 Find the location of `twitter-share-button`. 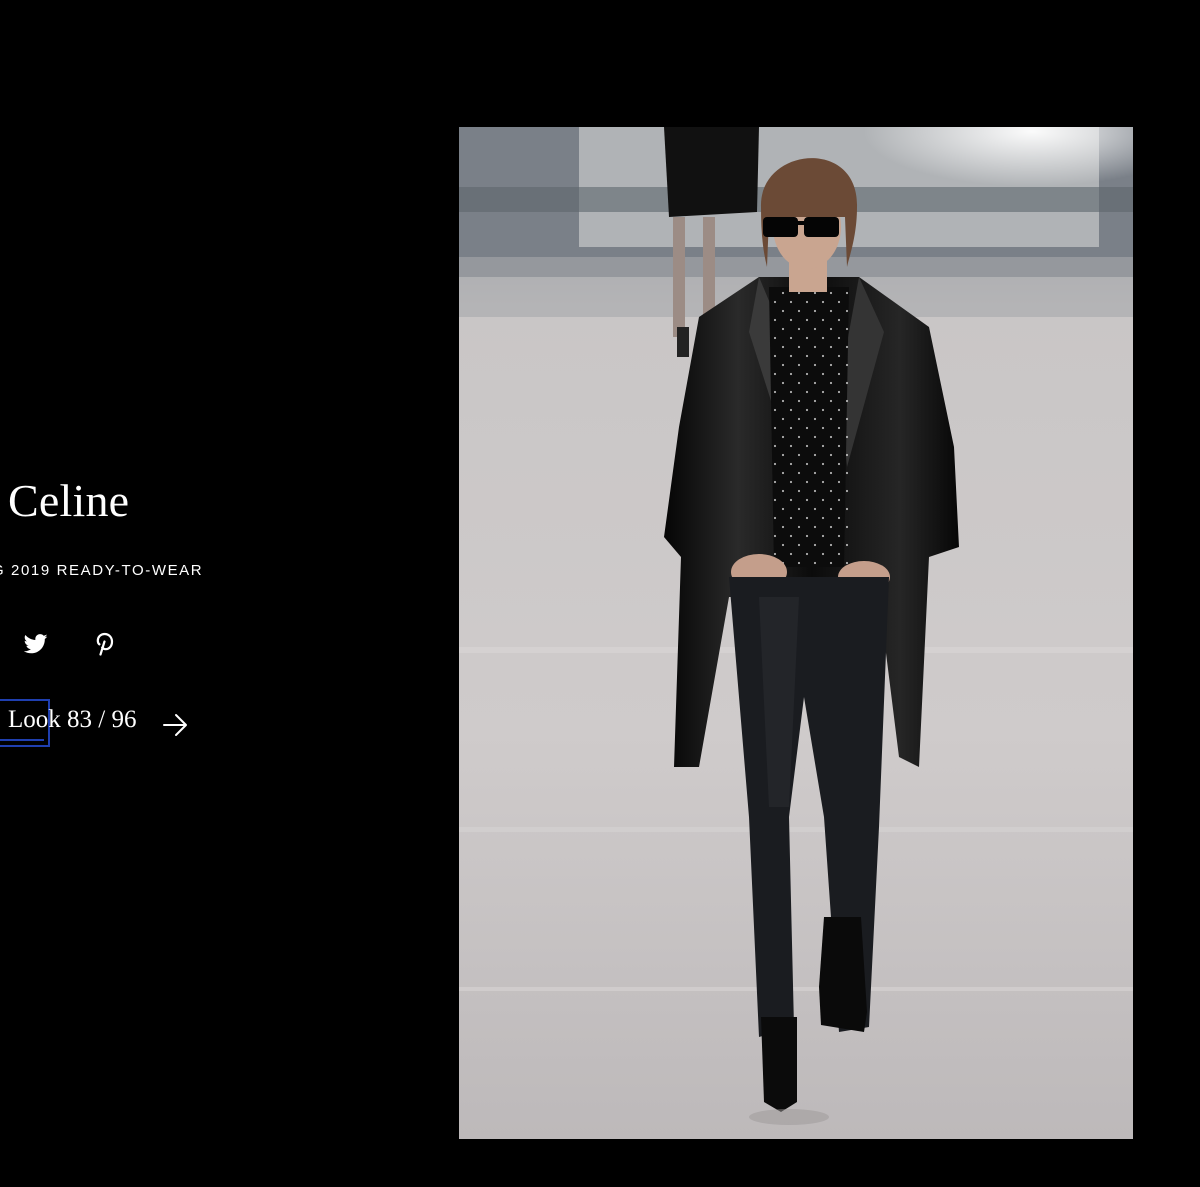

twitter-share-button is located at coordinates (36, 644).